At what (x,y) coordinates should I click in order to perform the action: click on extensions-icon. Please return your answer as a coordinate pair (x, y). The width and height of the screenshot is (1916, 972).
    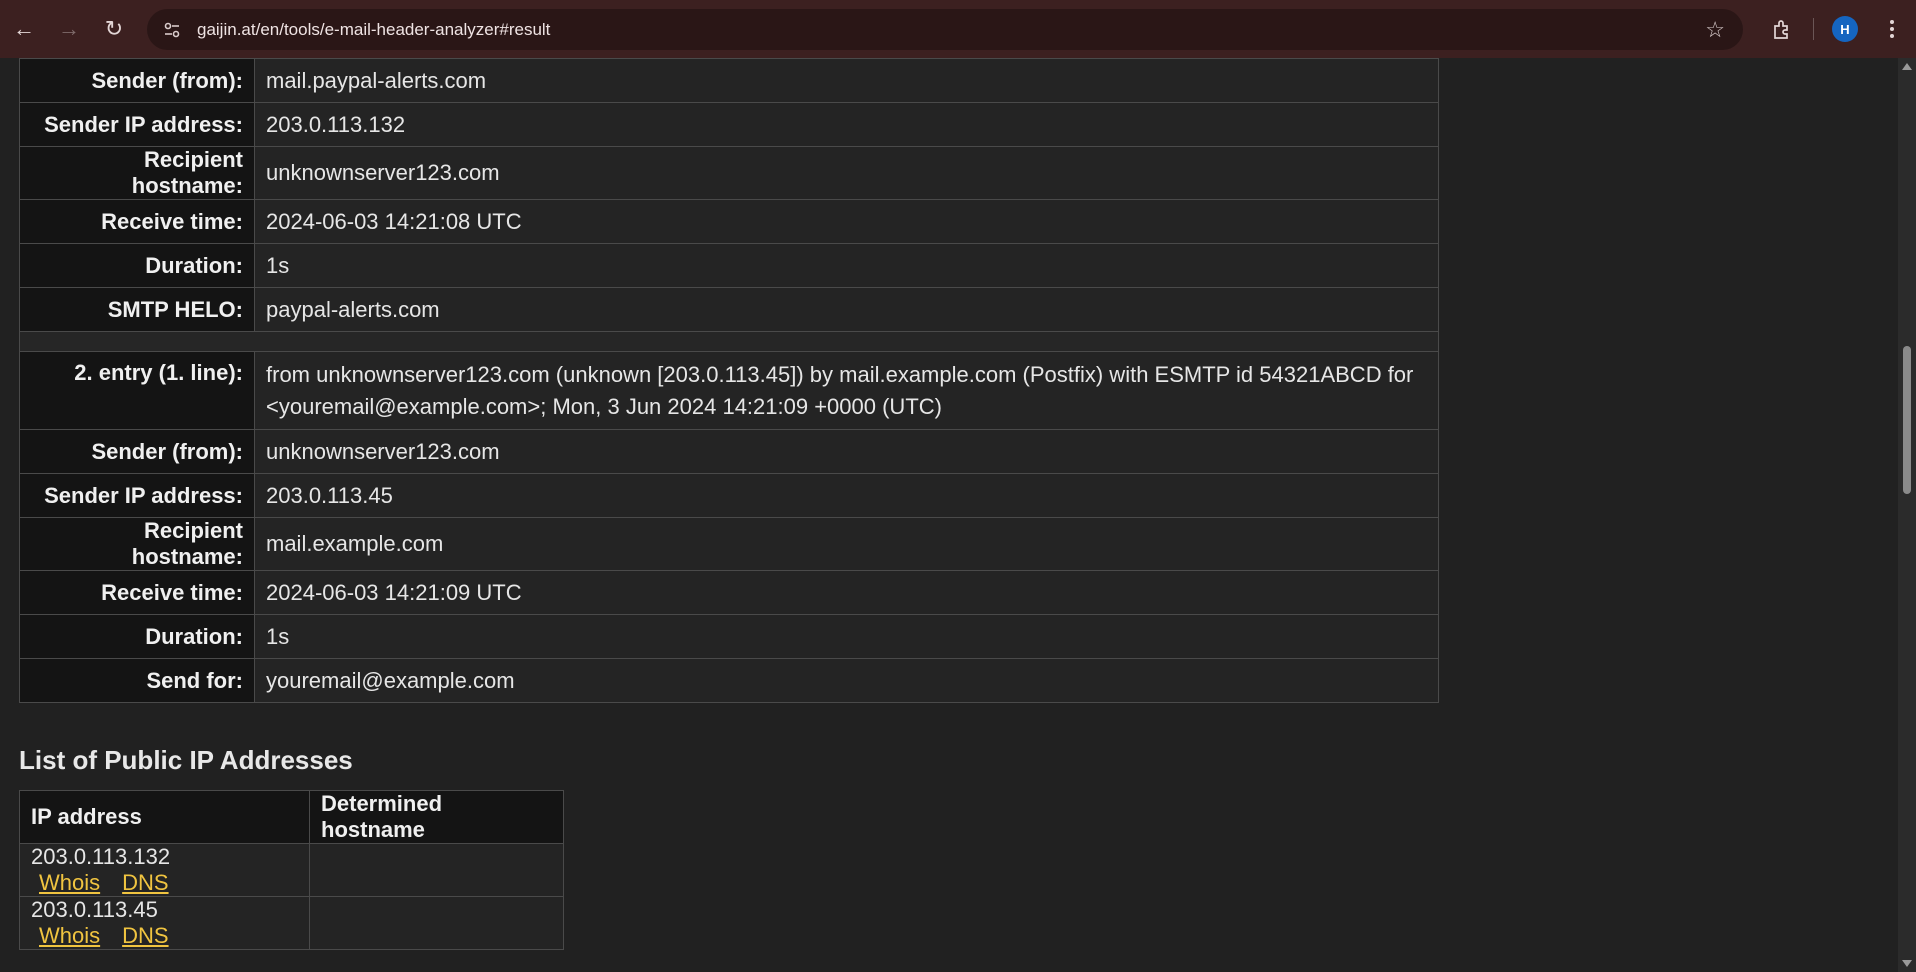
    Looking at the image, I should click on (1782, 29).